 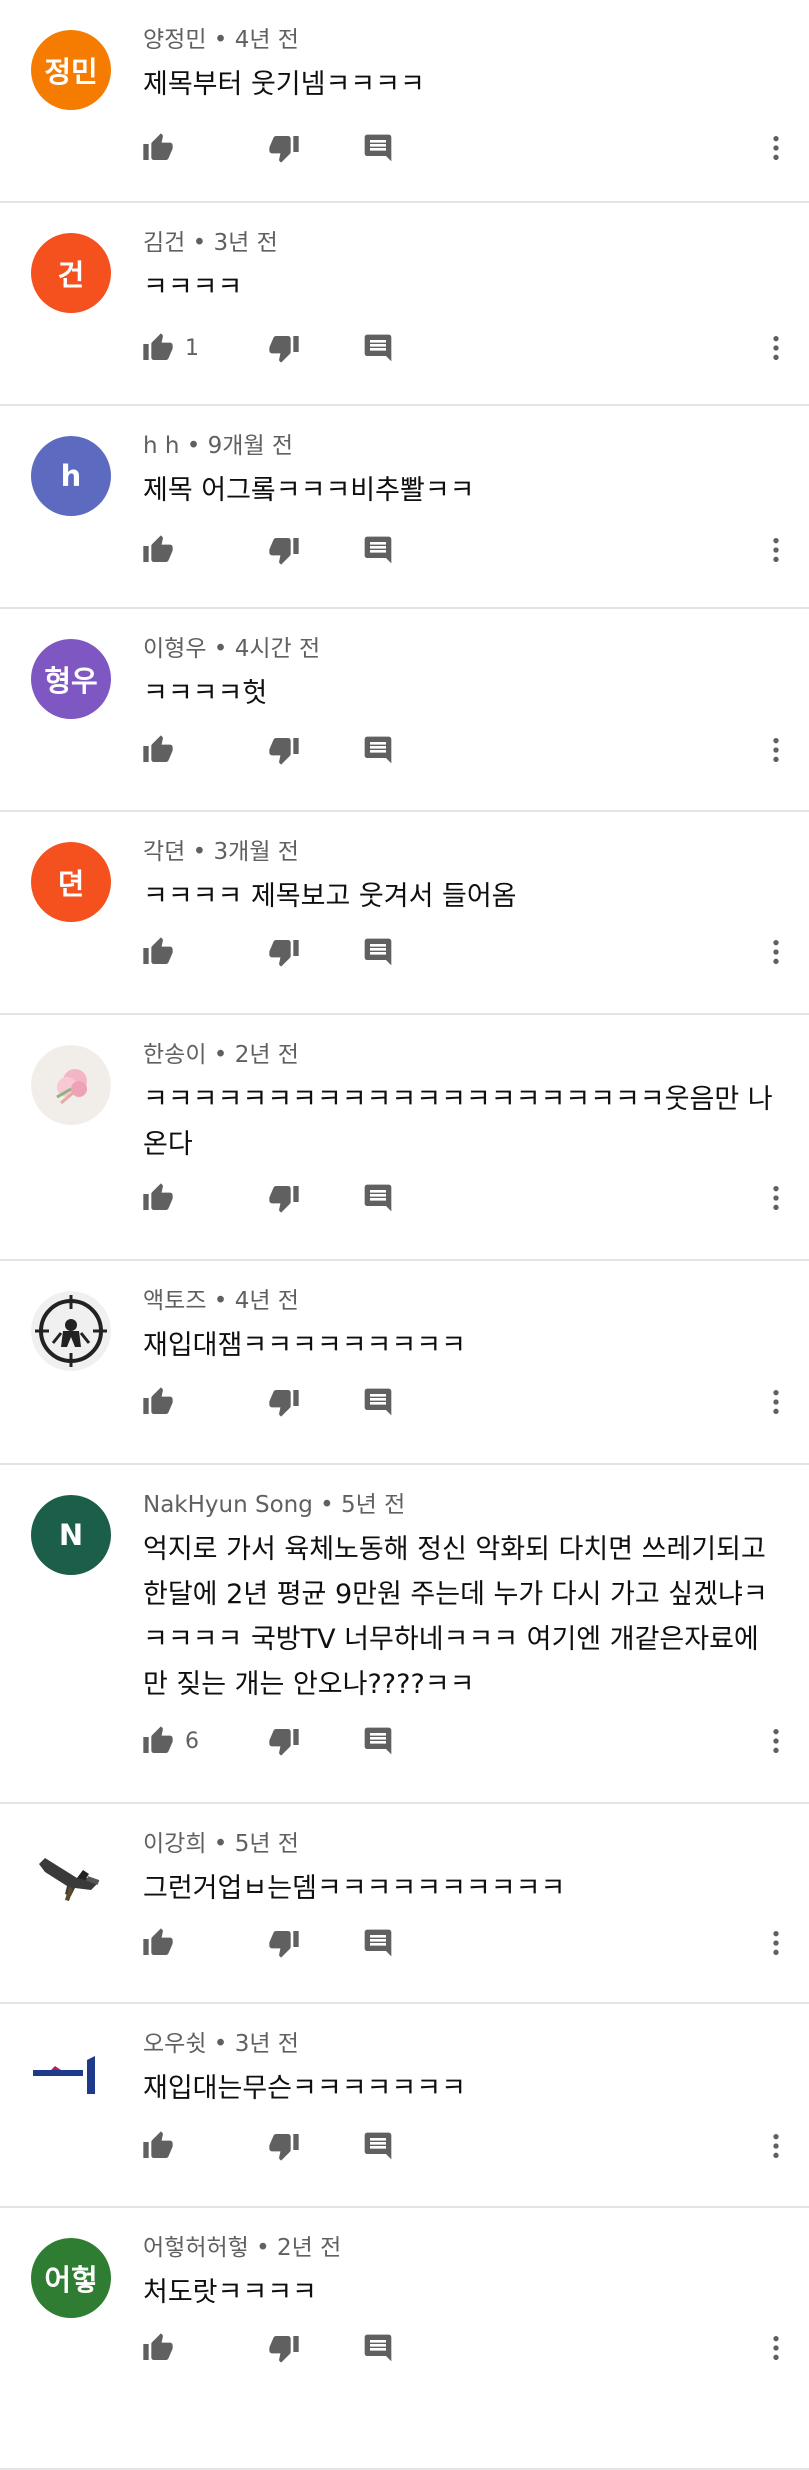 What do you see at coordinates (256, 852) in the screenshot?
I see `timestamp: 3개월 전` at bounding box center [256, 852].